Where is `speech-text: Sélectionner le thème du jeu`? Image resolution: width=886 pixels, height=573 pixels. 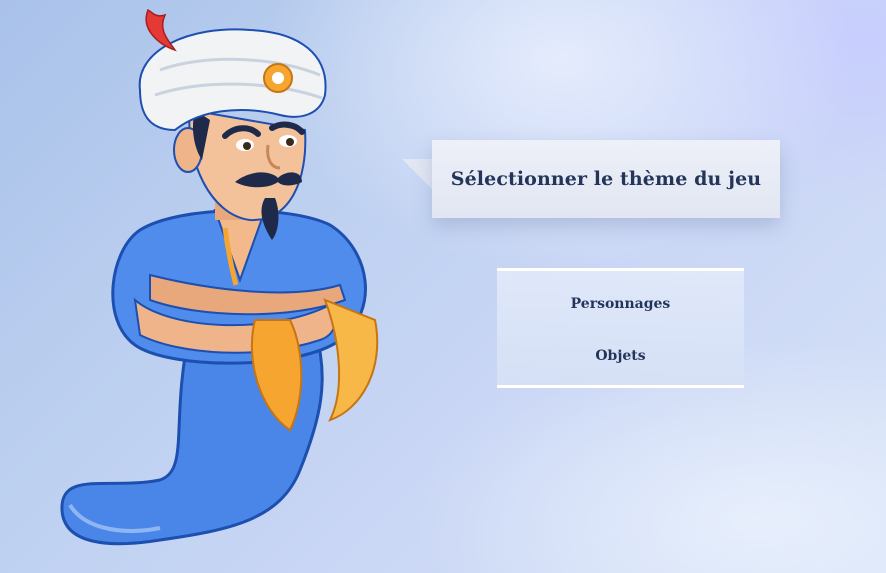
speech-text: Sélectionner le thème du jeu is located at coordinates (606, 179).